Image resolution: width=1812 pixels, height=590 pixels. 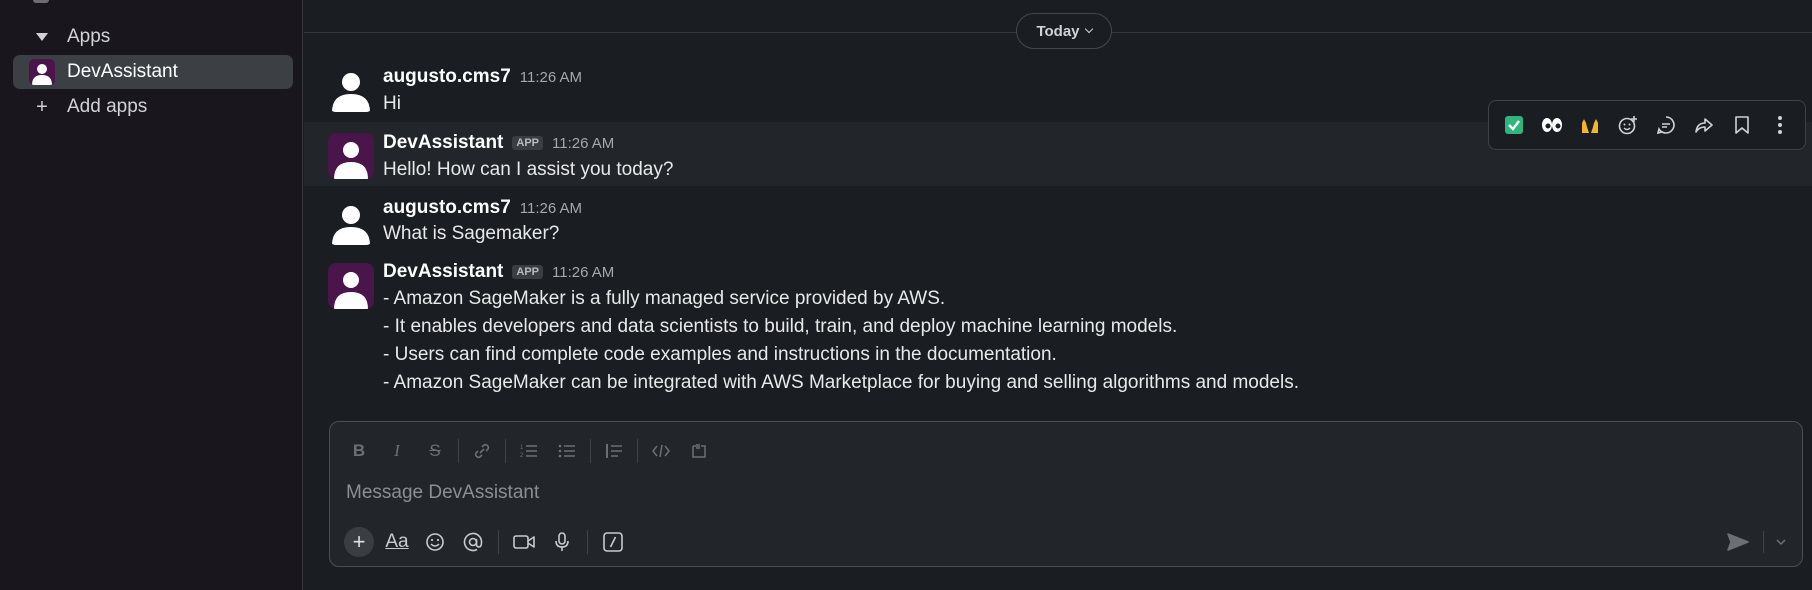 I want to click on svg-text: 2, so click(x=522, y=456).